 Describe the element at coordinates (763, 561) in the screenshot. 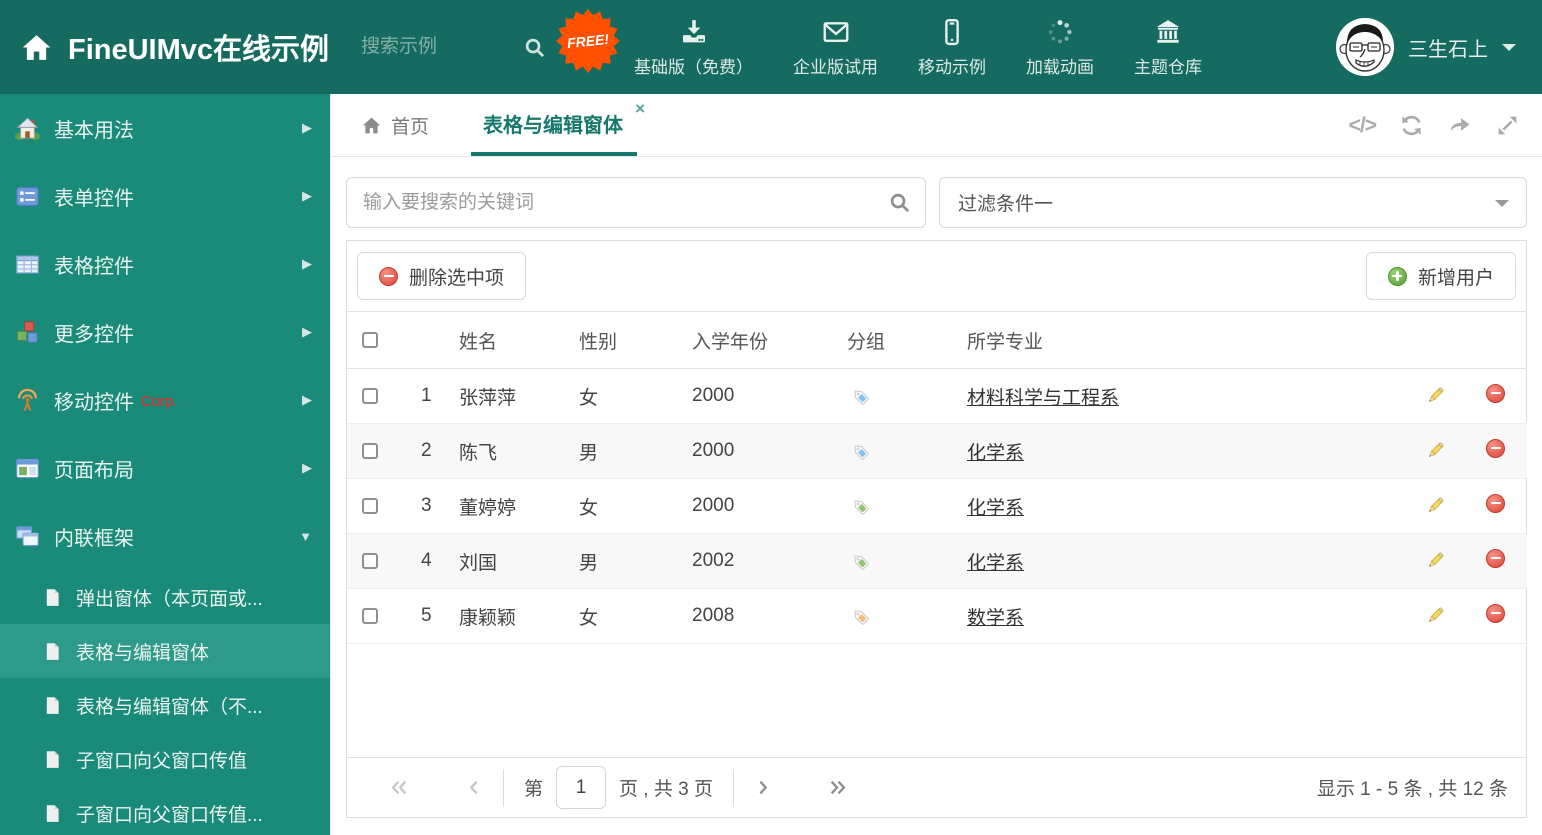

I see `cell-year: 2002` at that location.